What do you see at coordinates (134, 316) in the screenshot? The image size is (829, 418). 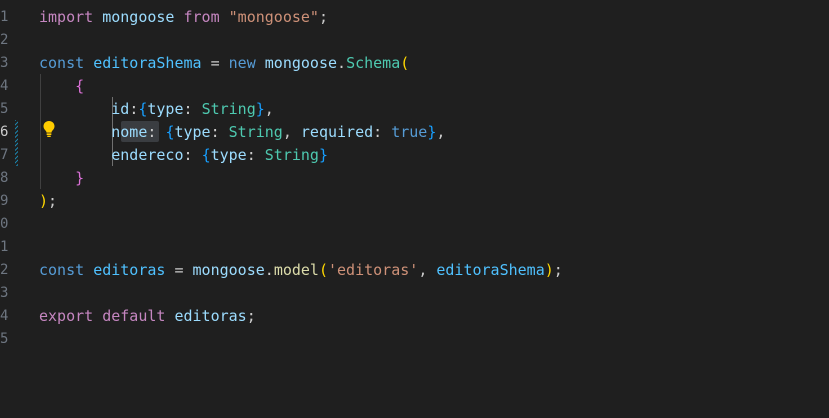 I see `code-token: default` at bounding box center [134, 316].